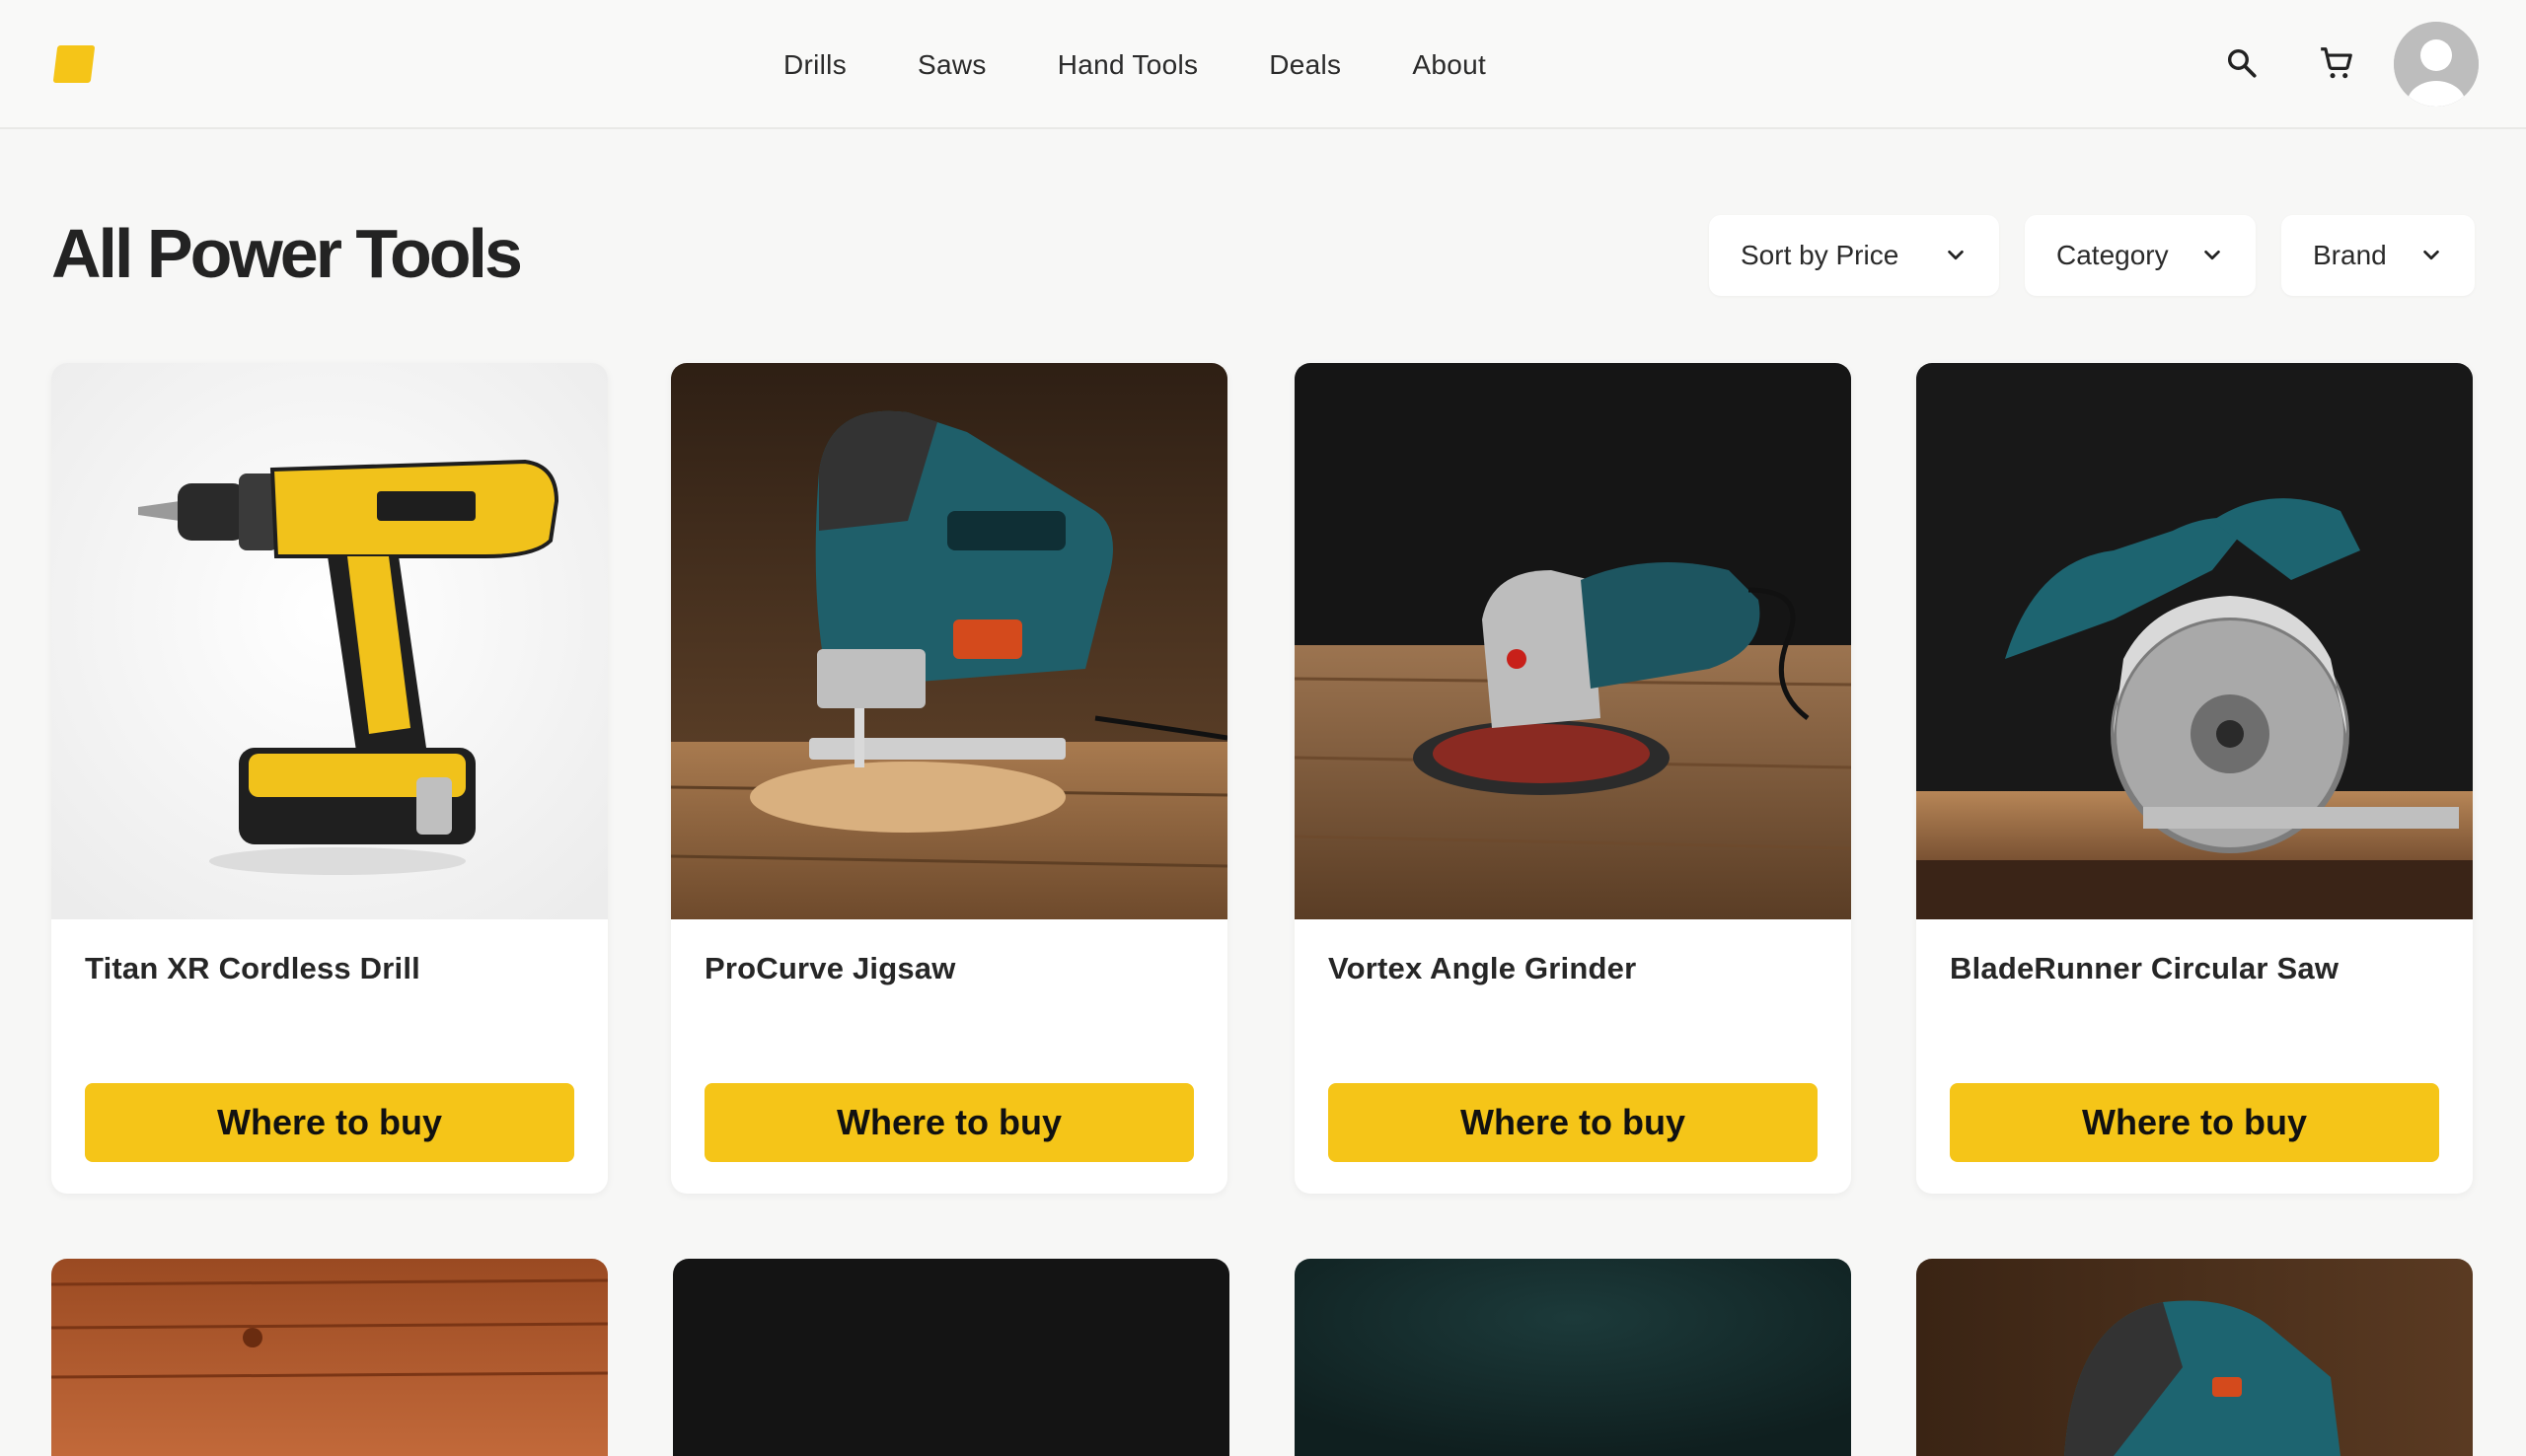  Describe the element at coordinates (2144, 968) in the screenshot. I see `product-name: BladeRunner Circular Saw` at that location.